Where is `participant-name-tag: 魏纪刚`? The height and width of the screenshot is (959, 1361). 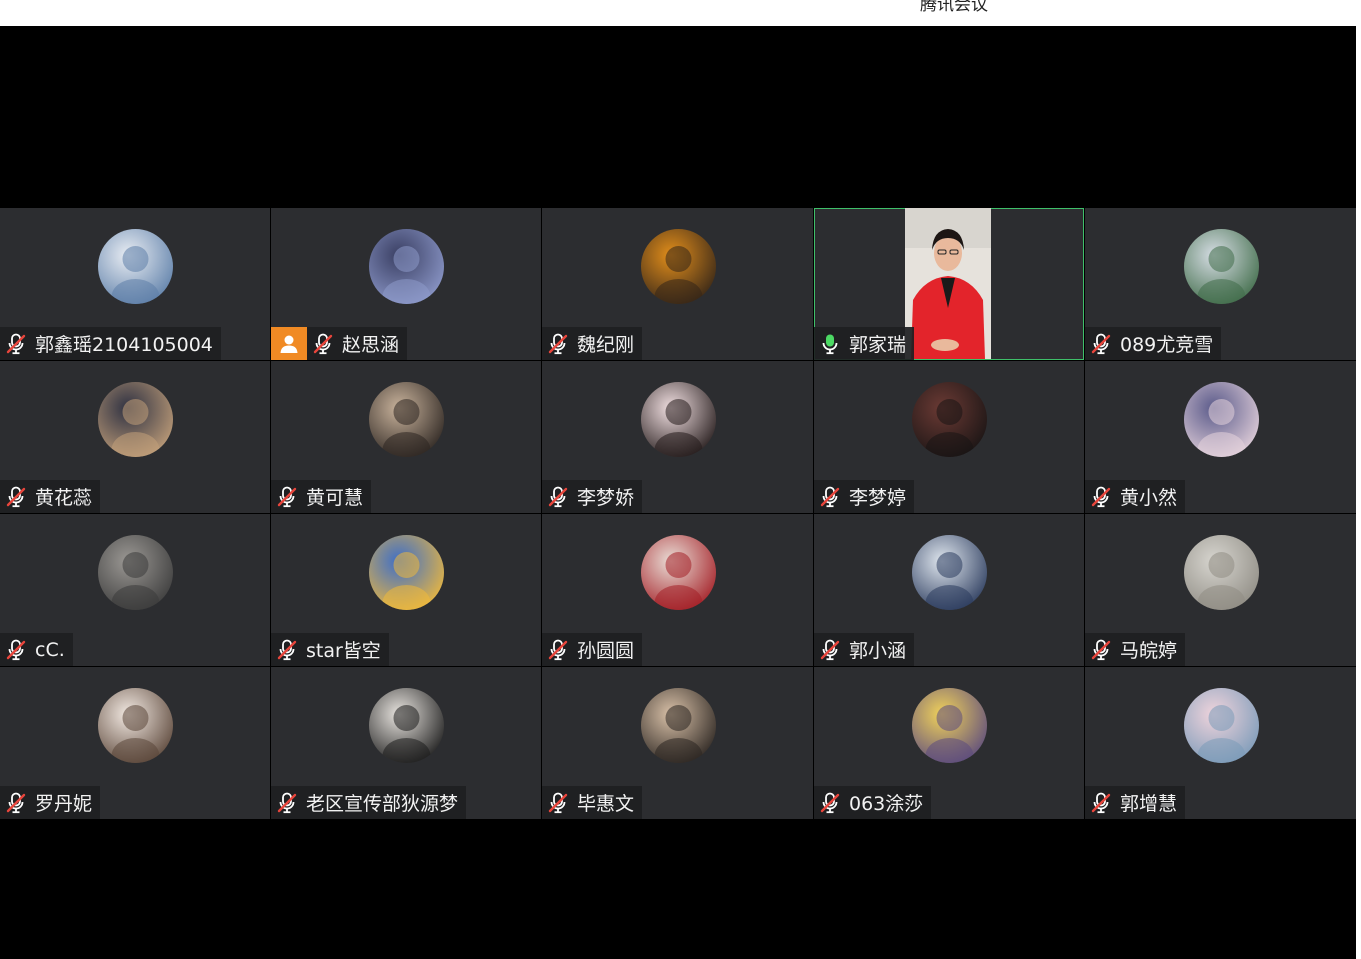
participant-name-tag: 魏纪刚 is located at coordinates (592, 343).